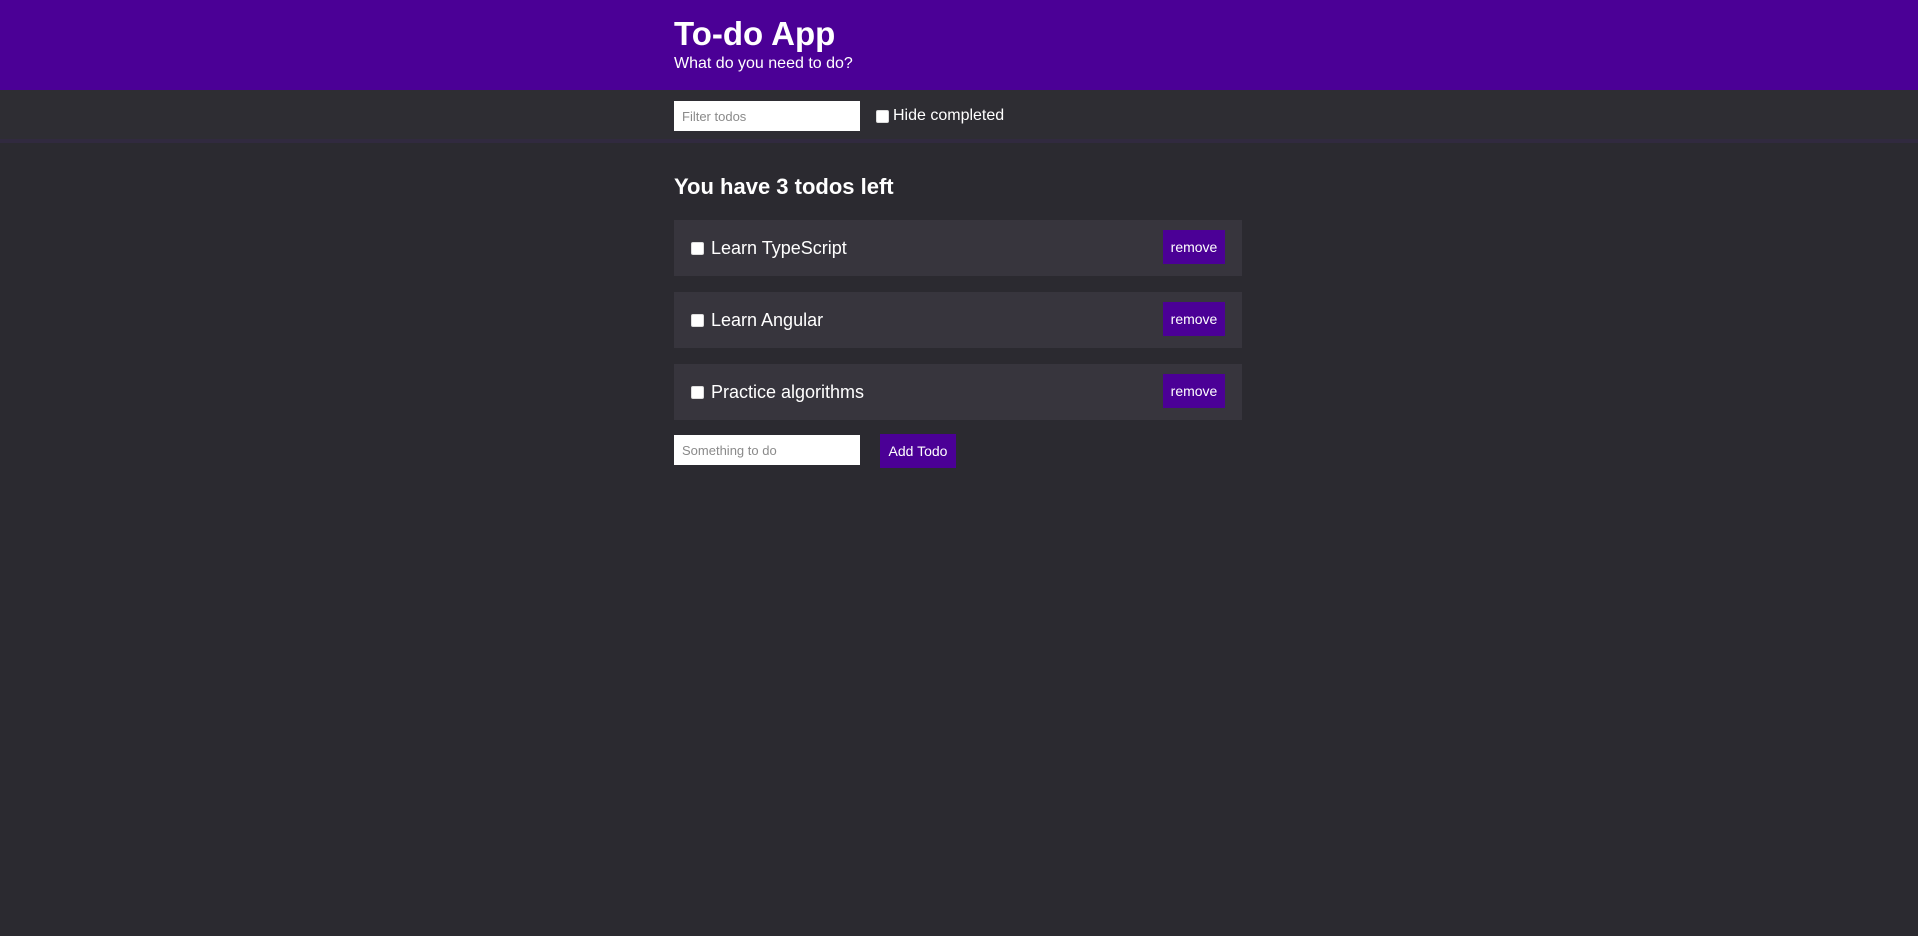  I want to click on hide-completed-toggle: Hide completed, so click(940, 116).